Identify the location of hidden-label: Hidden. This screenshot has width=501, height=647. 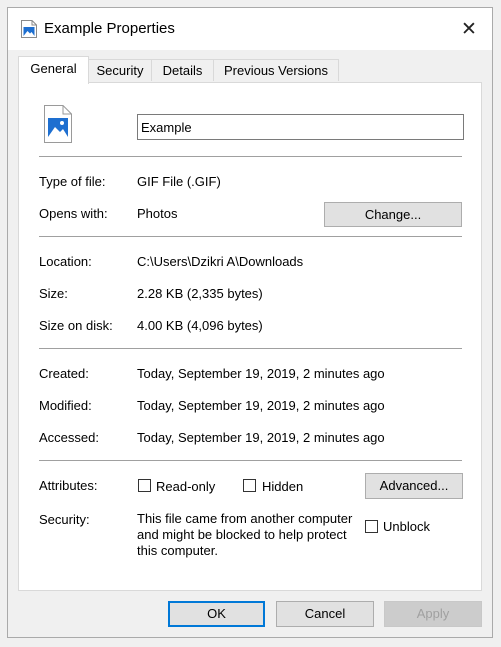
(282, 486).